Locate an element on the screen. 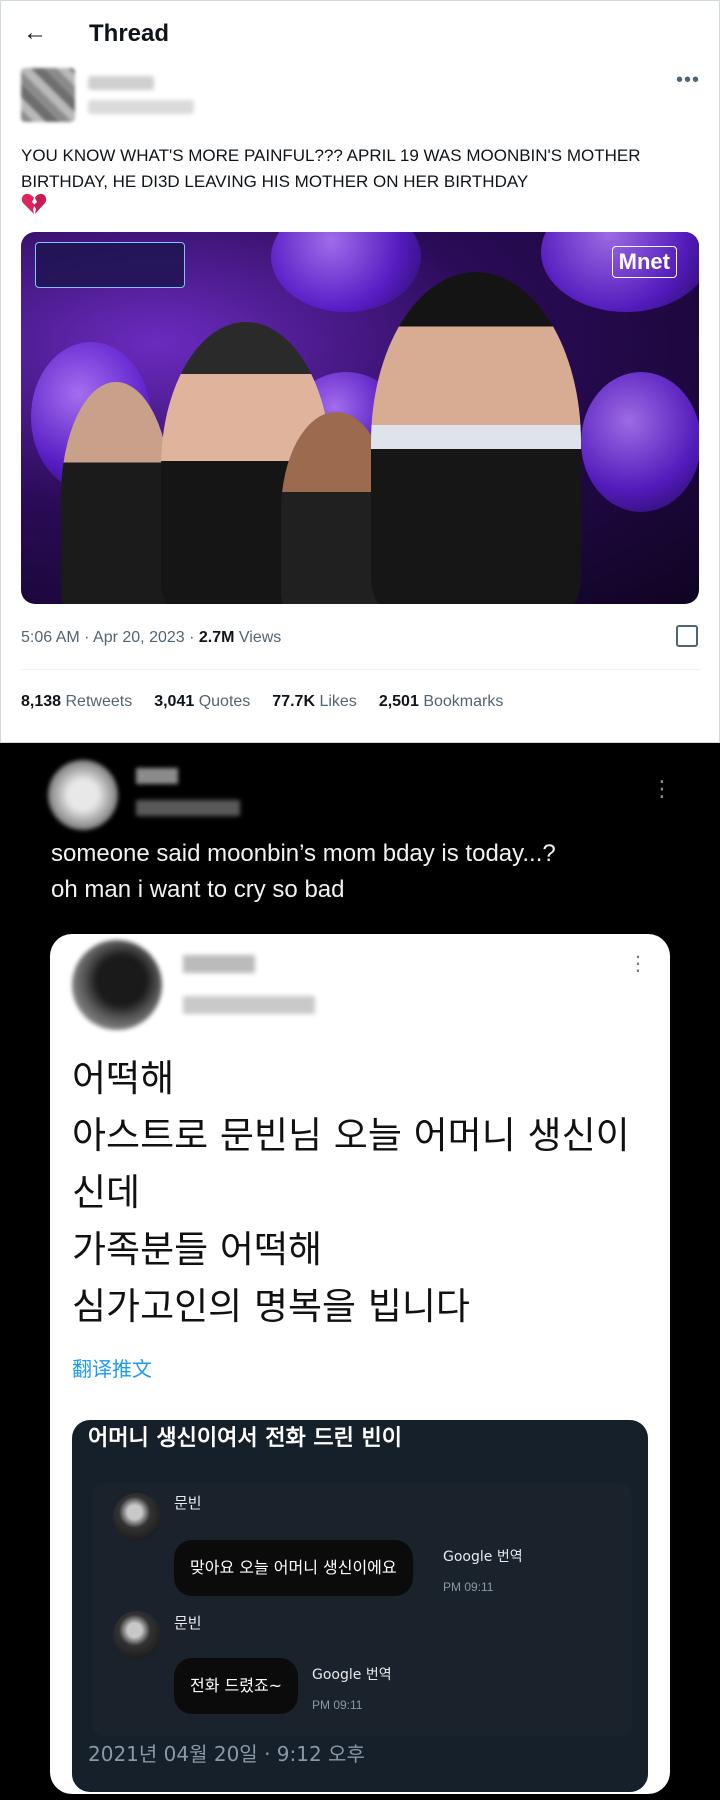 This screenshot has height=1800, width=720. likes-stat: 77.7K Likes is located at coordinates (314, 702).